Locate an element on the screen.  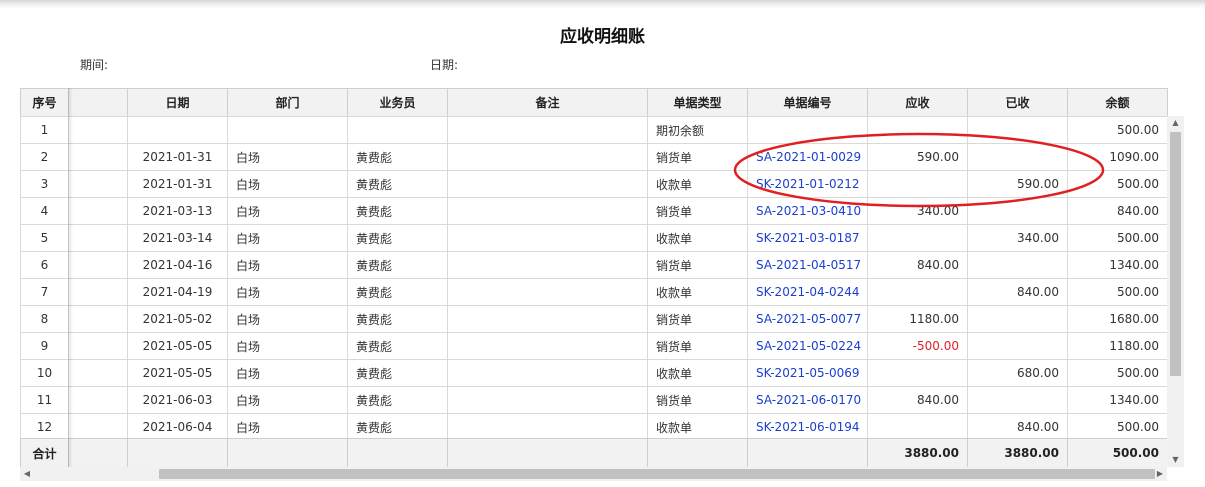
col-header-receivable: 应收 is located at coordinates (917, 102).